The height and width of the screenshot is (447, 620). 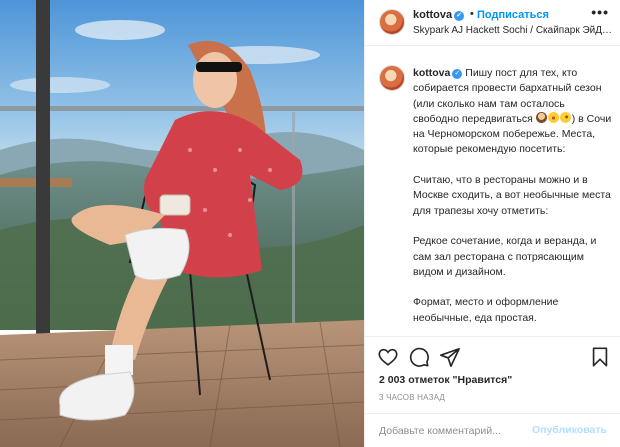 What do you see at coordinates (459, 431) in the screenshot?
I see `comment-input` at bounding box center [459, 431].